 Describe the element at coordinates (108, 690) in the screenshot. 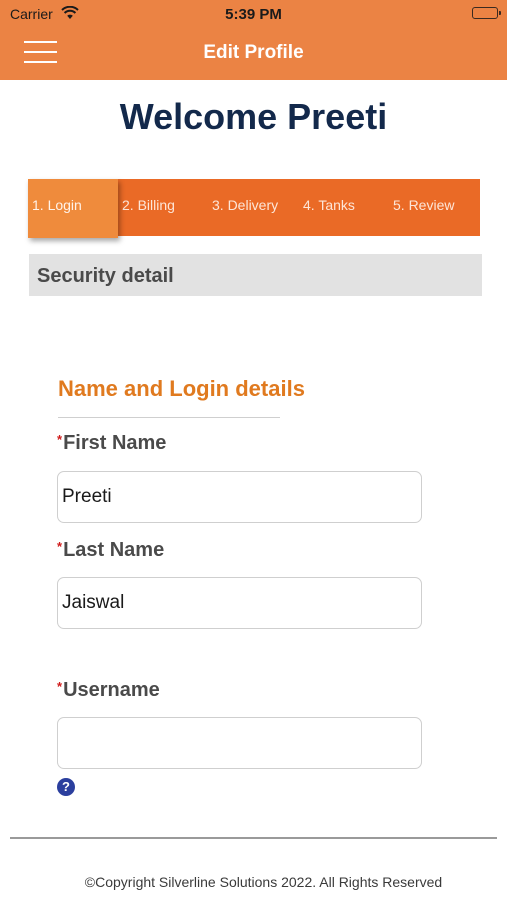

I see `username-label: *Username` at that location.